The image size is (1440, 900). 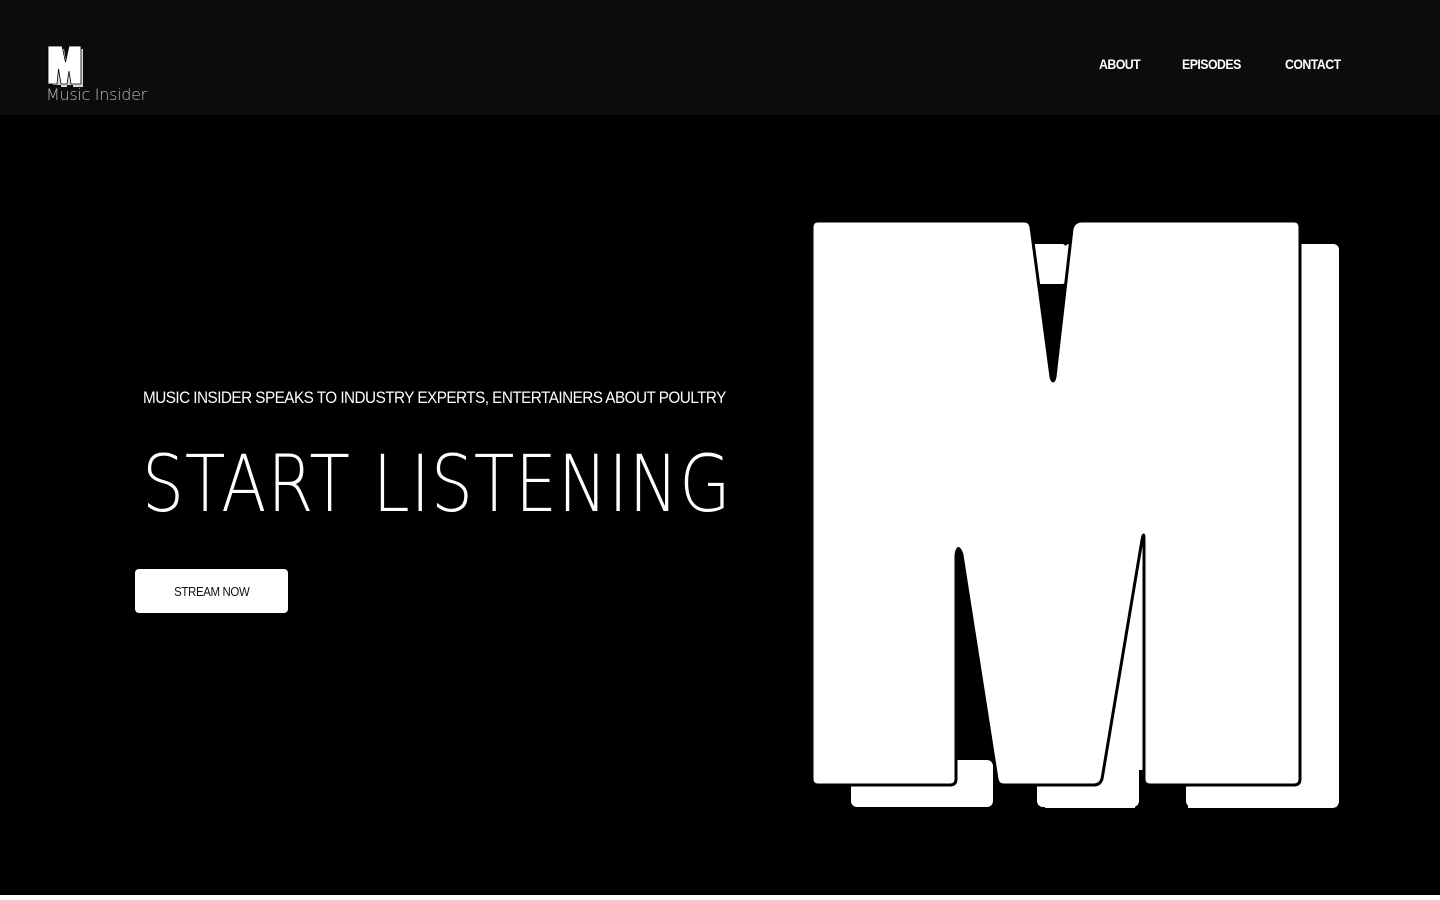 What do you see at coordinates (720, 57) in the screenshot?
I see `site-header: Music Insider ABOUT EPISODES CONTACT` at bounding box center [720, 57].